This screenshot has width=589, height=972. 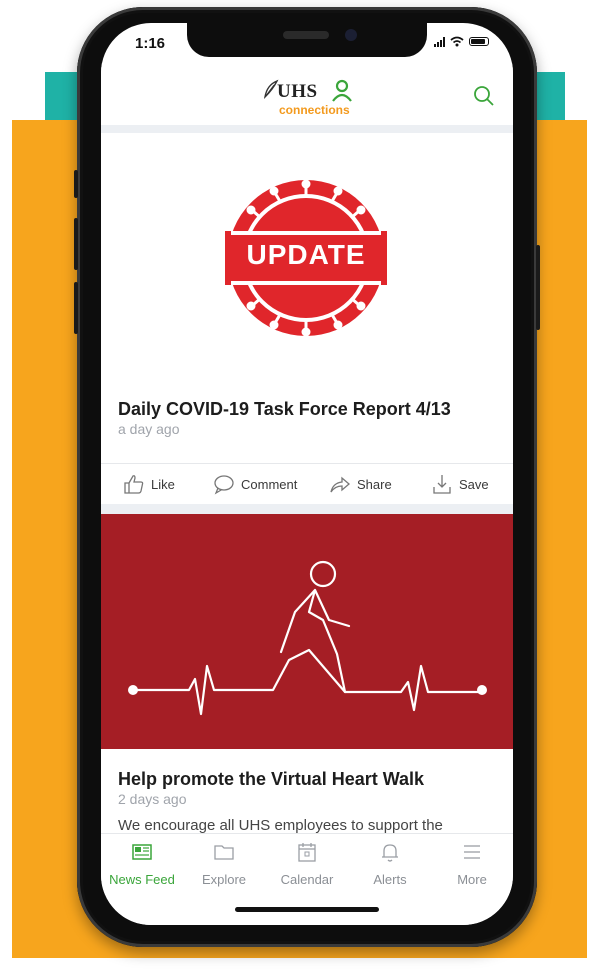 What do you see at coordinates (142, 863) in the screenshot?
I see `tab-news-feed: News Feed` at bounding box center [142, 863].